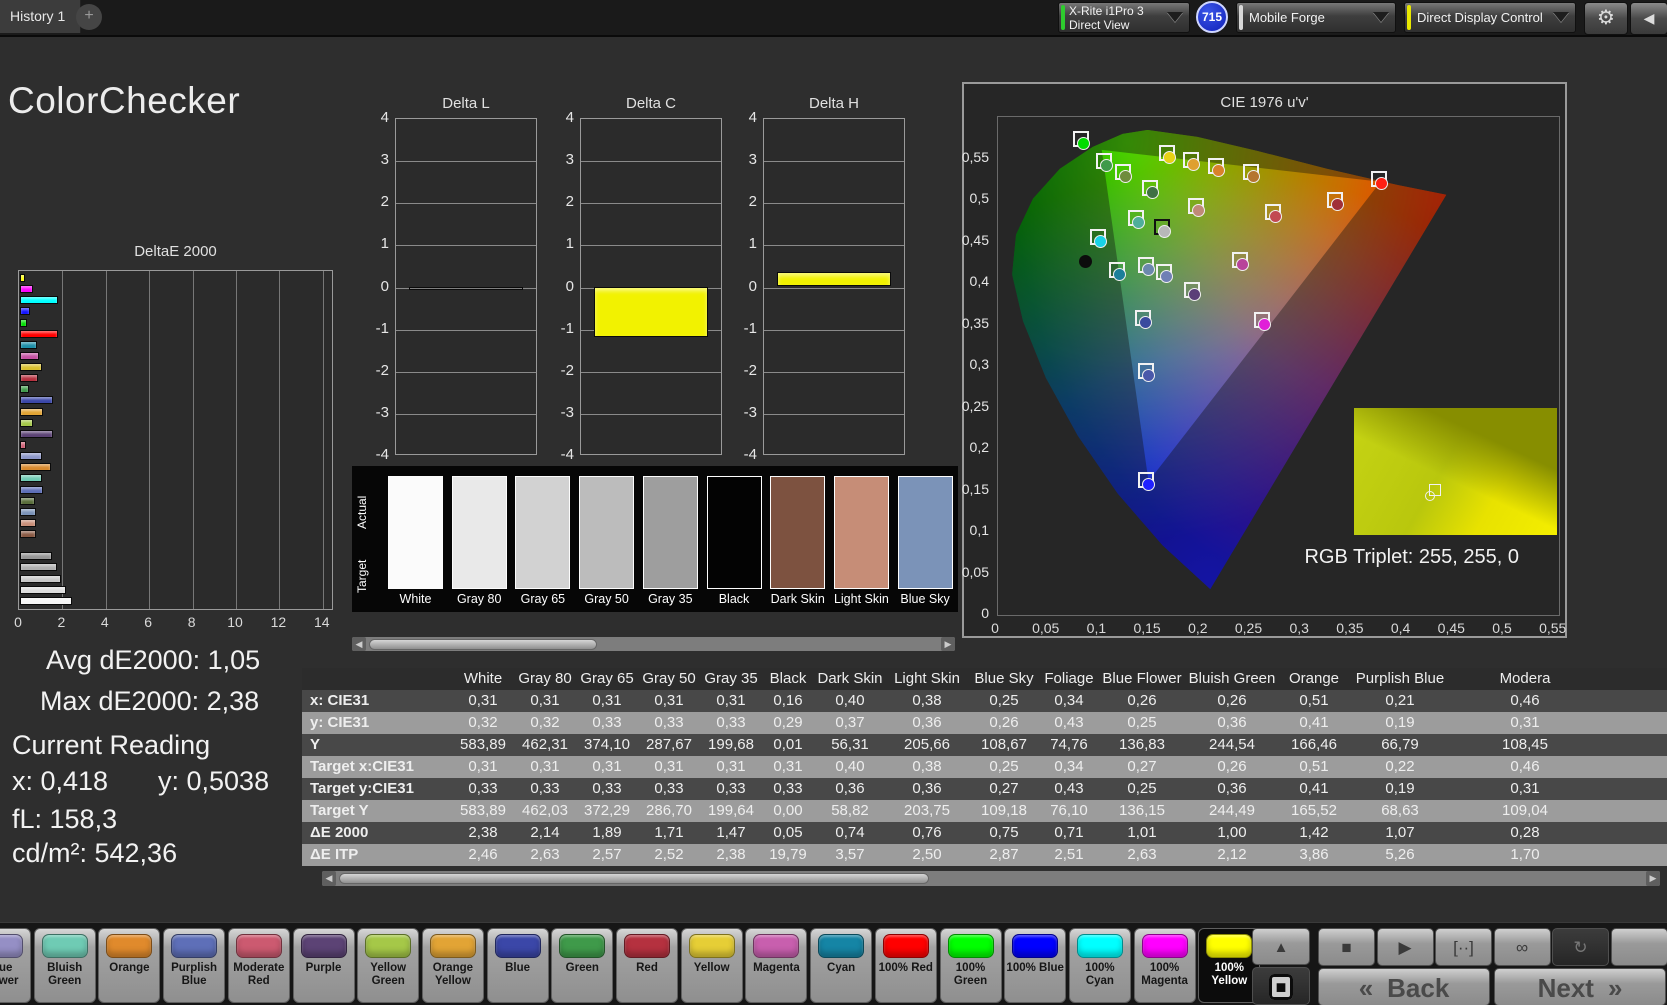 This screenshot has width=1667, height=1005. Describe the element at coordinates (483, 644) in the screenshot. I see `swatch-scrollbar-thumb` at that location.